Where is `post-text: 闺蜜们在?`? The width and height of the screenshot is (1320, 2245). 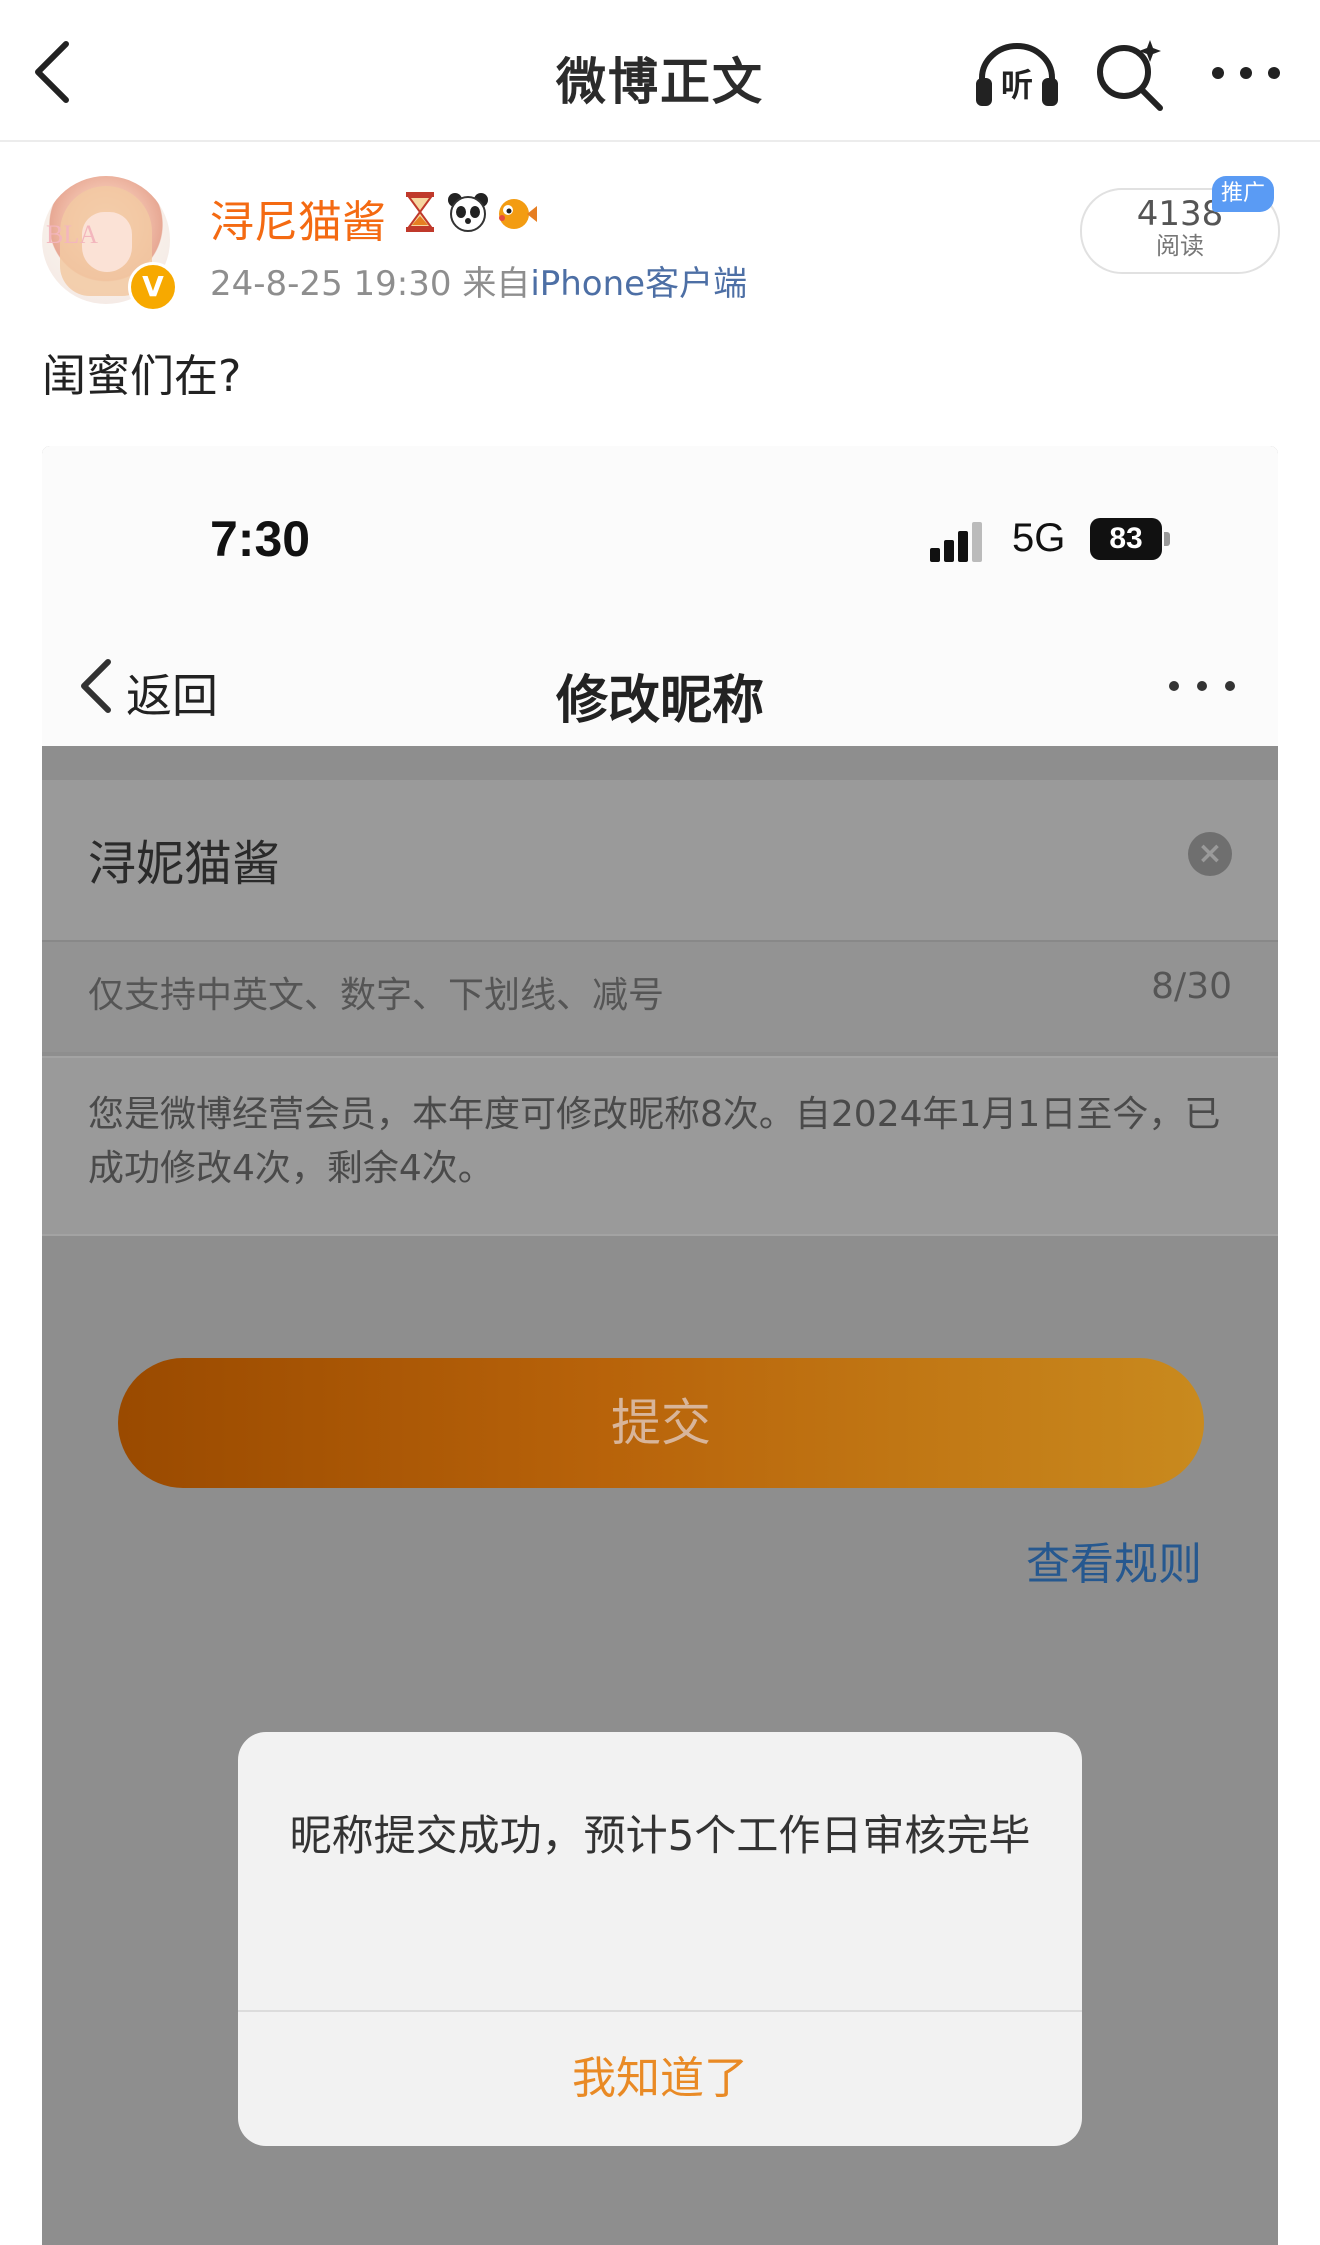 post-text: 闺蜜们在? is located at coordinates (142, 376).